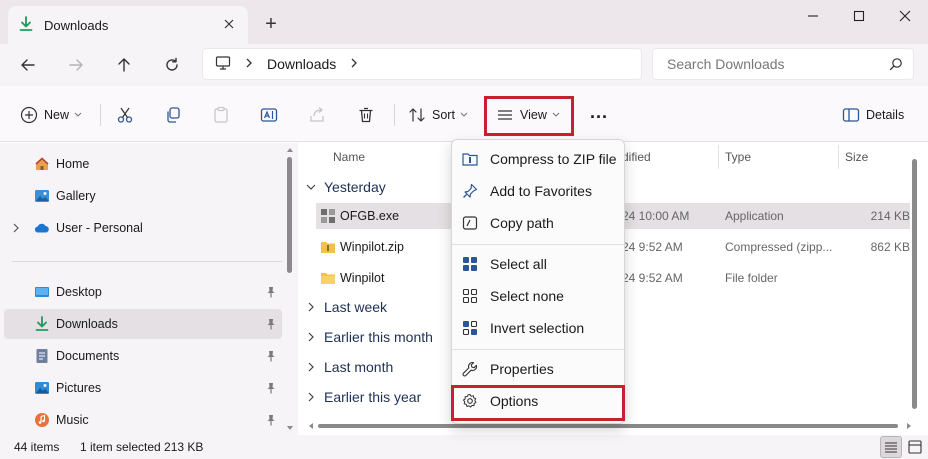 The height and width of the screenshot is (459, 928). Describe the element at coordinates (370, 216) in the screenshot. I see `file-name: OFGB.exe` at that location.